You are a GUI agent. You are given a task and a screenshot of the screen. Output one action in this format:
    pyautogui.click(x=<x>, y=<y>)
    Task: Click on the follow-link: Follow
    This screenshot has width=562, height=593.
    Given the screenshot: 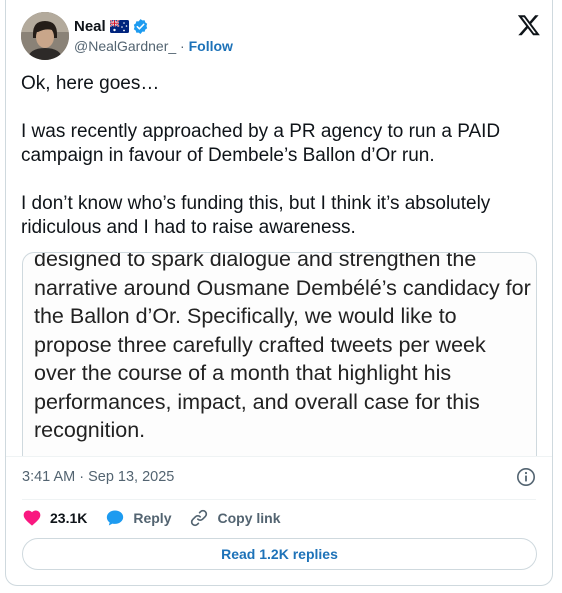 What is the action you would take?
    pyautogui.click(x=211, y=46)
    